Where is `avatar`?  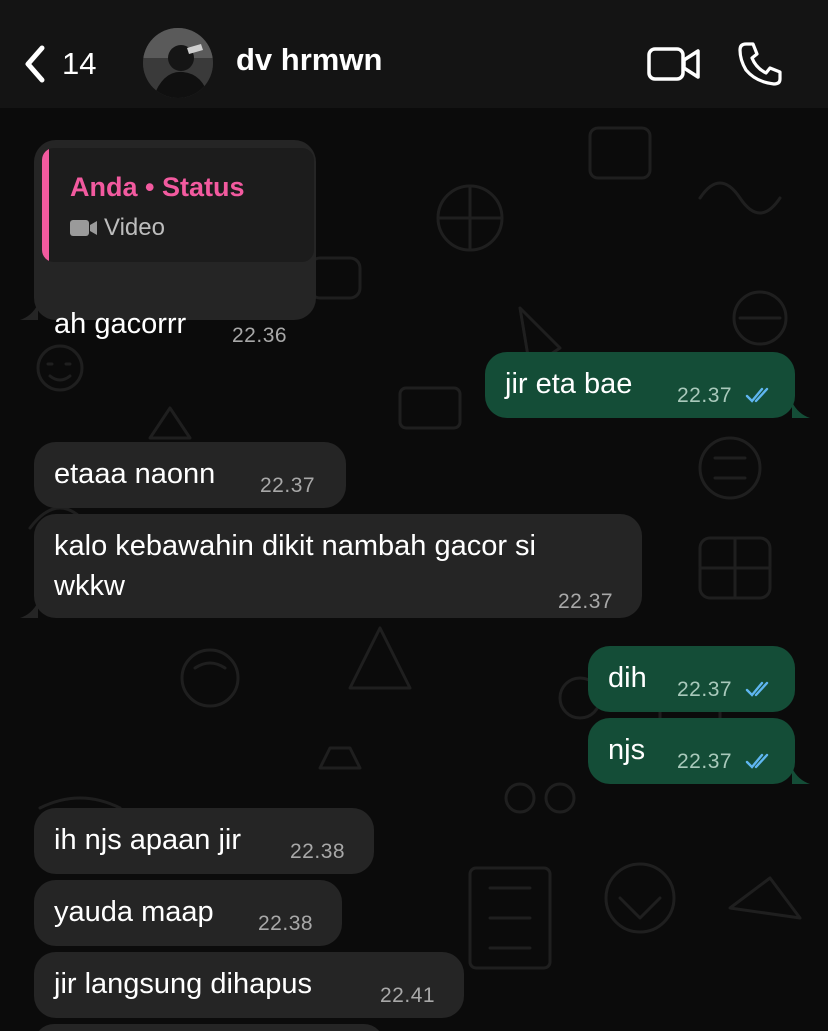
avatar is located at coordinates (178, 63).